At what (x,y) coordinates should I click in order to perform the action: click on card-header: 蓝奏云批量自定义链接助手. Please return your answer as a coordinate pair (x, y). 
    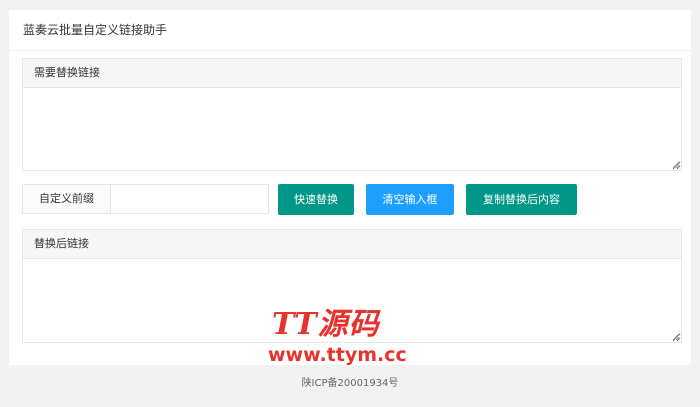
    Looking at the image, I should click on (350, 30).